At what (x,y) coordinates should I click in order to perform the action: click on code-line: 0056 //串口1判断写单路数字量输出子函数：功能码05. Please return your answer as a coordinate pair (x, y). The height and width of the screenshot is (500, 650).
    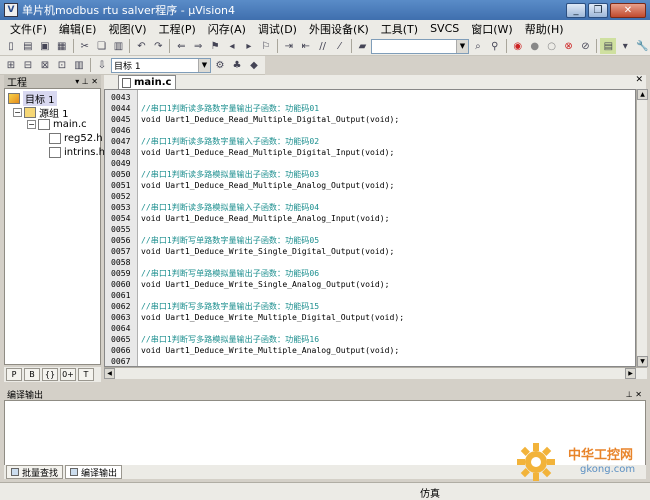
    Looking at the image, I should click on (370, 240).